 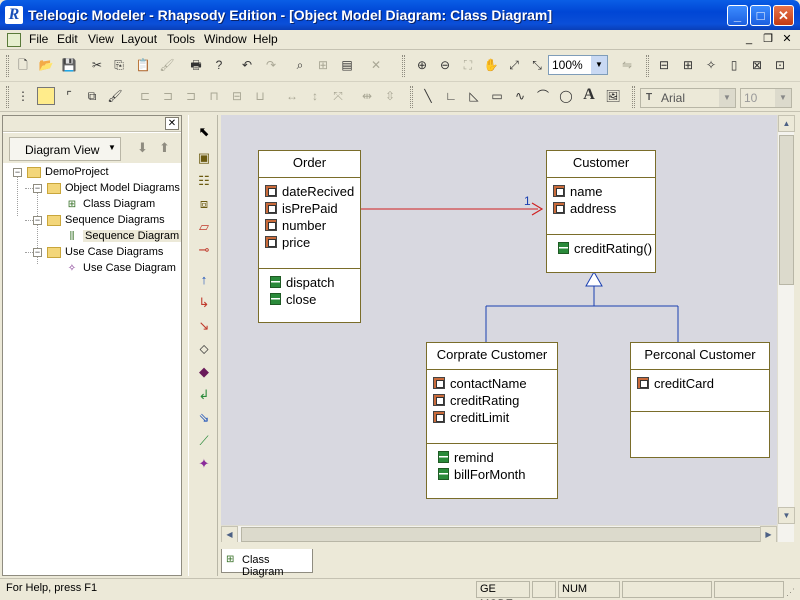 What do you see at coordinates (265, 39) in the screenshot?
I see `menu-help: Help` at bounding box center [265, 39].